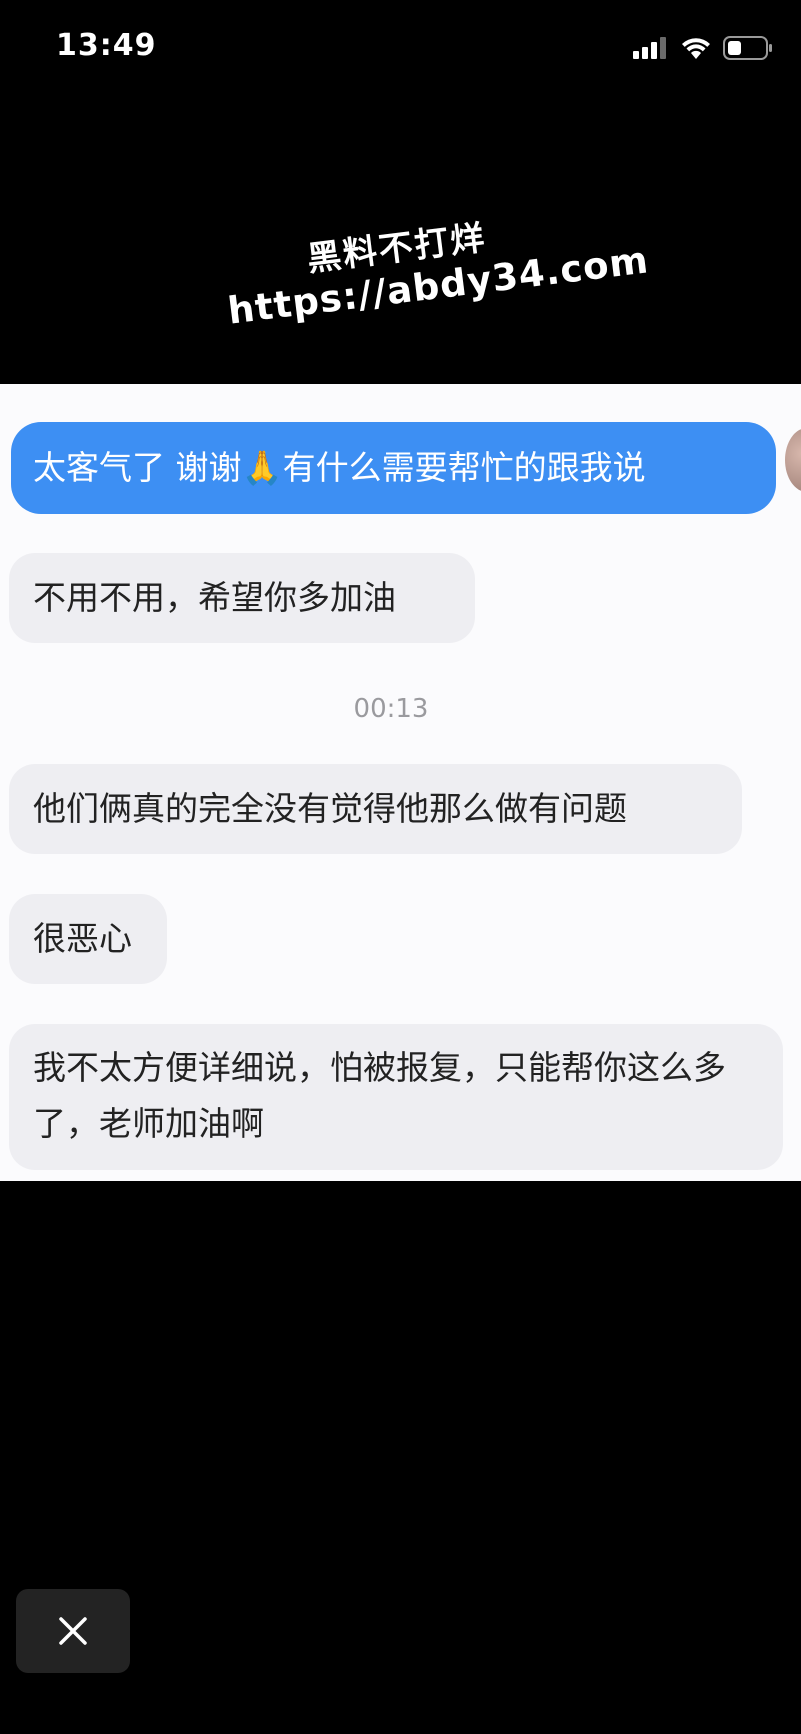 Image resolution: width=801 pixels, height=1734 pixels. I want to click on incoming-message-bubble: 我不太方便详细说，怕被报复，只能帮你这么多了，老师加油啊, so click(396, 1097).